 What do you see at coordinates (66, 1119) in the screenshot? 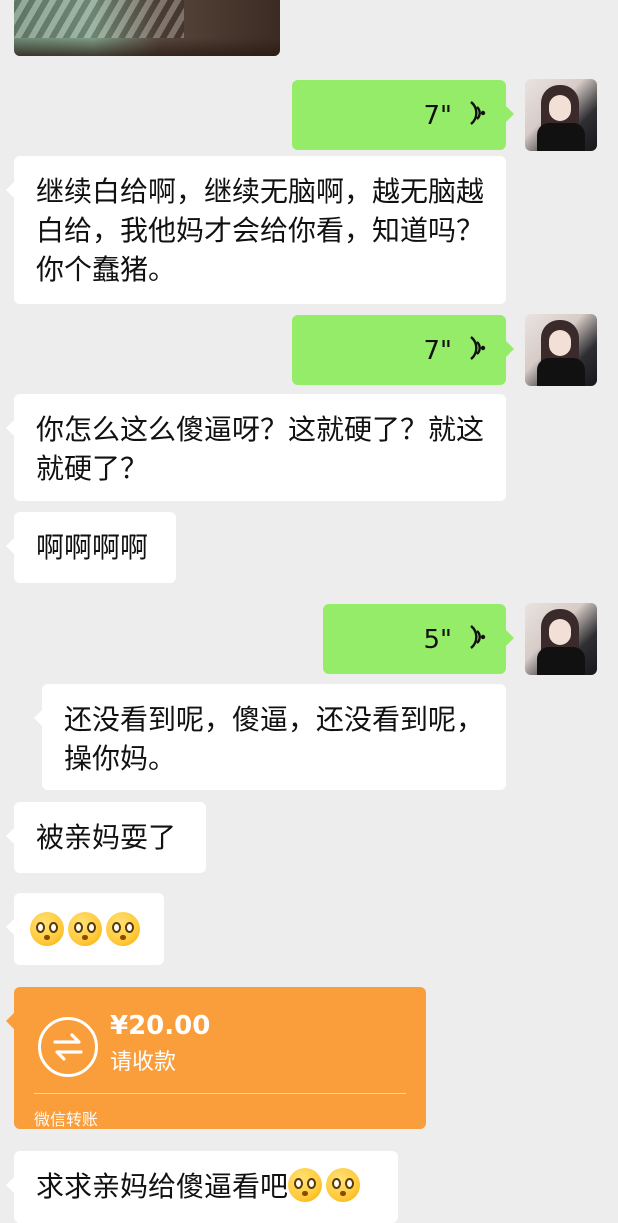
I see `transfer-brand: 微信转账` at bounding box center [66, 1119].